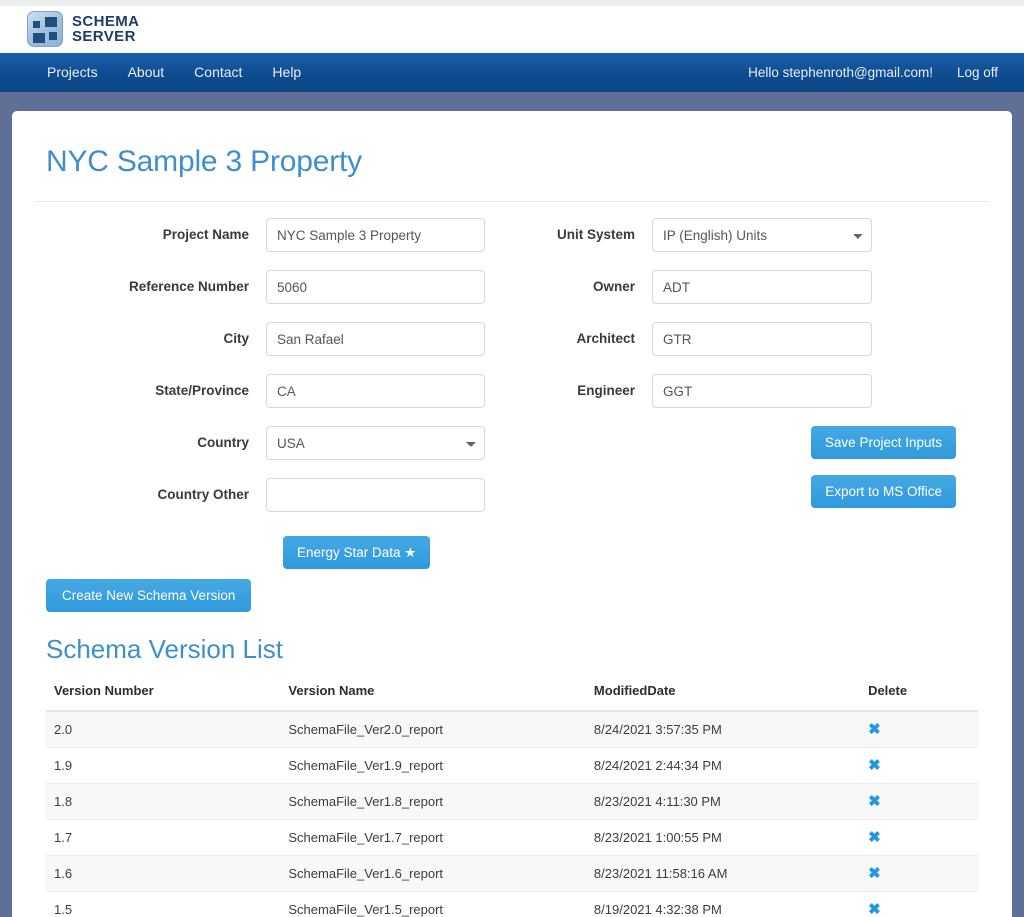  Describe the element at coordinates (977, 72) in the screenshot. I see `log-off-link: Log off` at that location.